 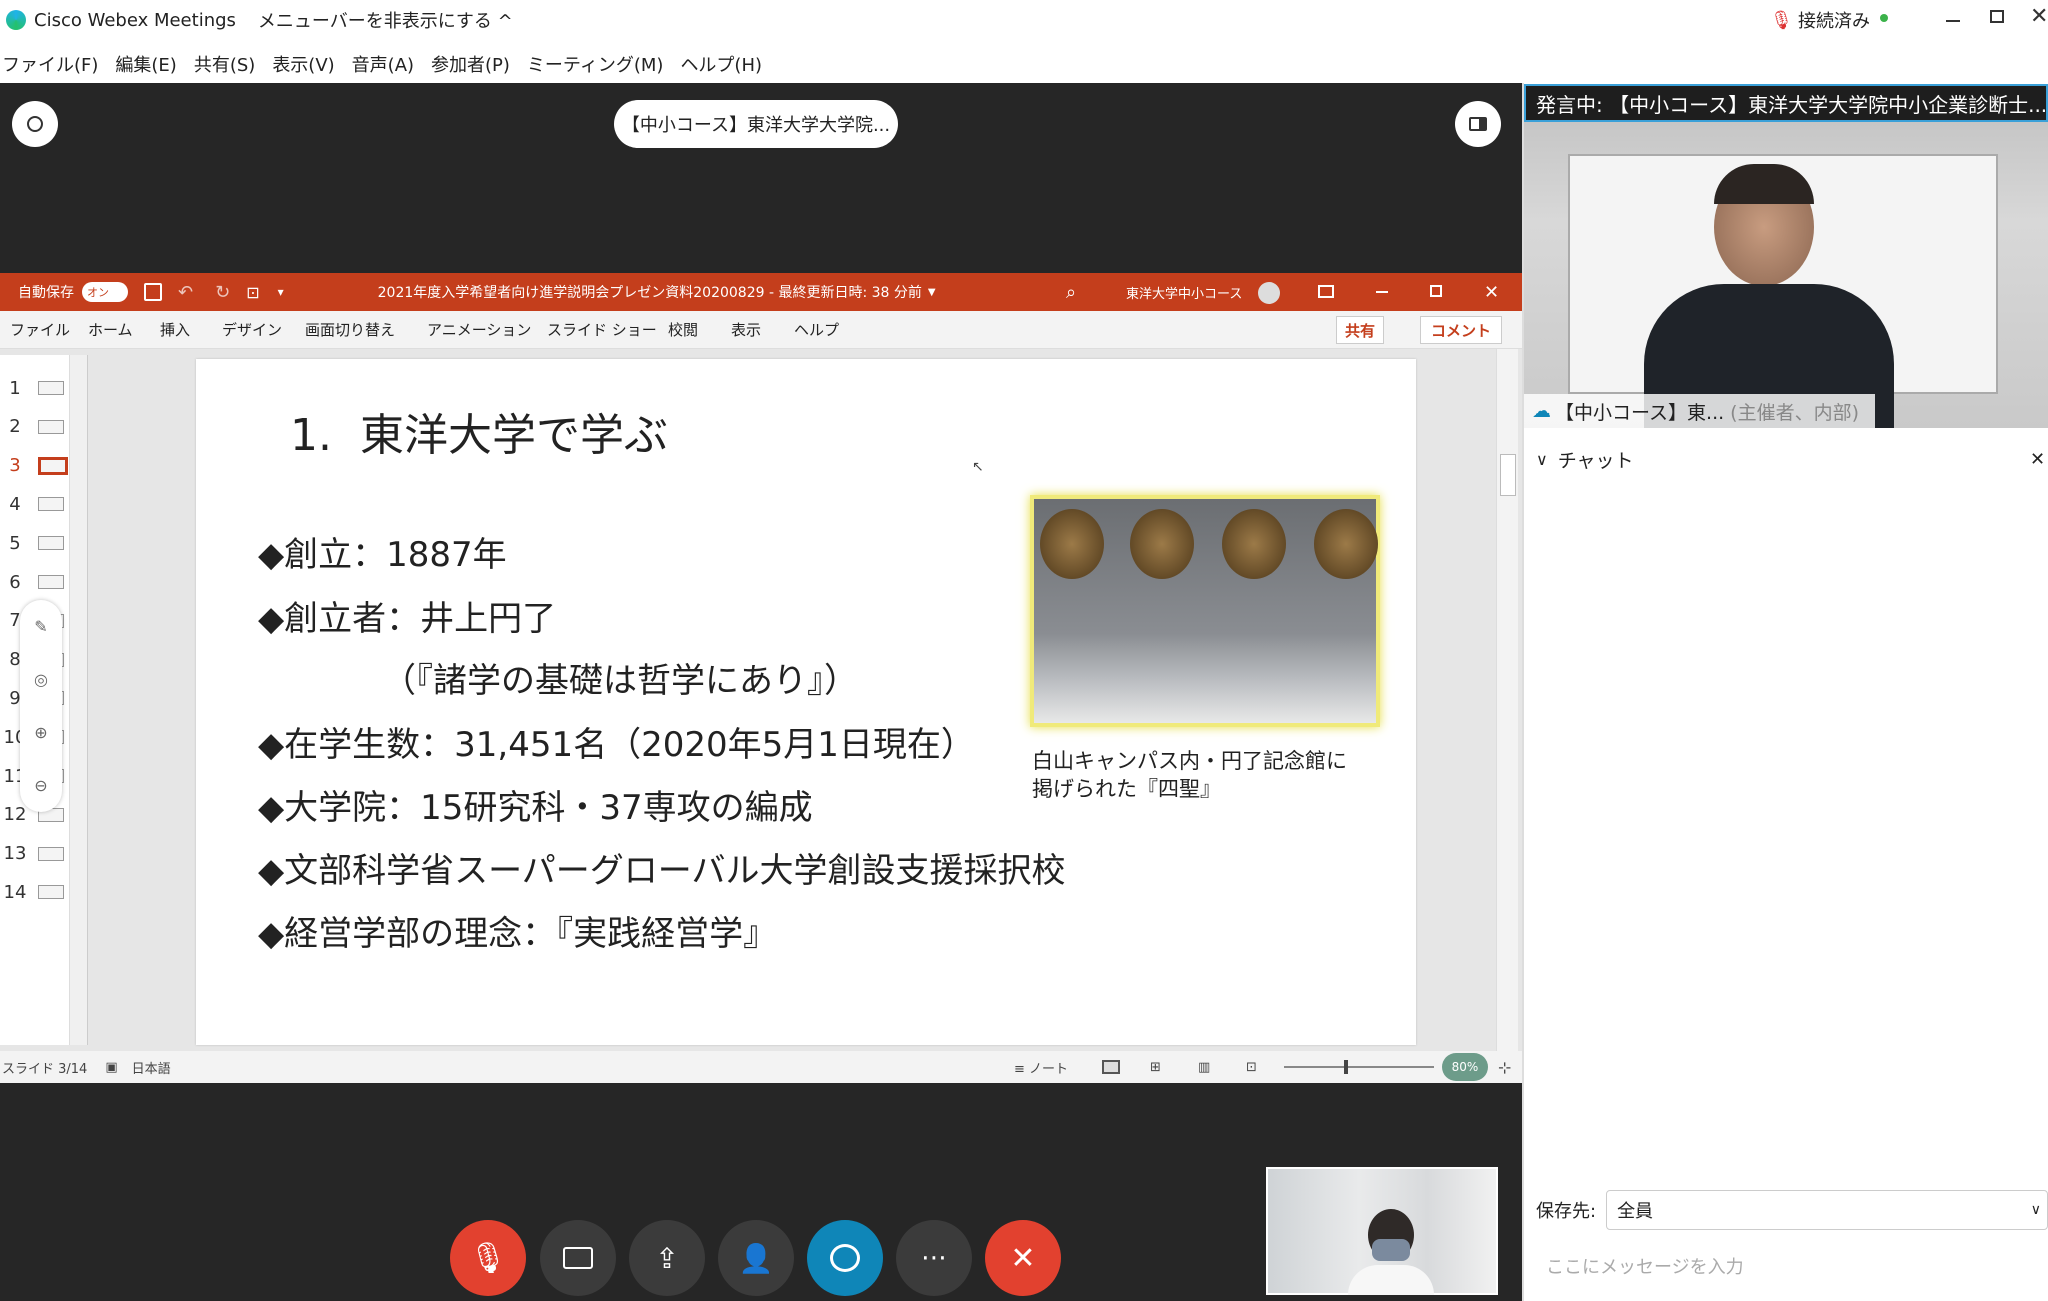 I want to click on slide-thumbnail-2: 2, so click(x=40, y=427).